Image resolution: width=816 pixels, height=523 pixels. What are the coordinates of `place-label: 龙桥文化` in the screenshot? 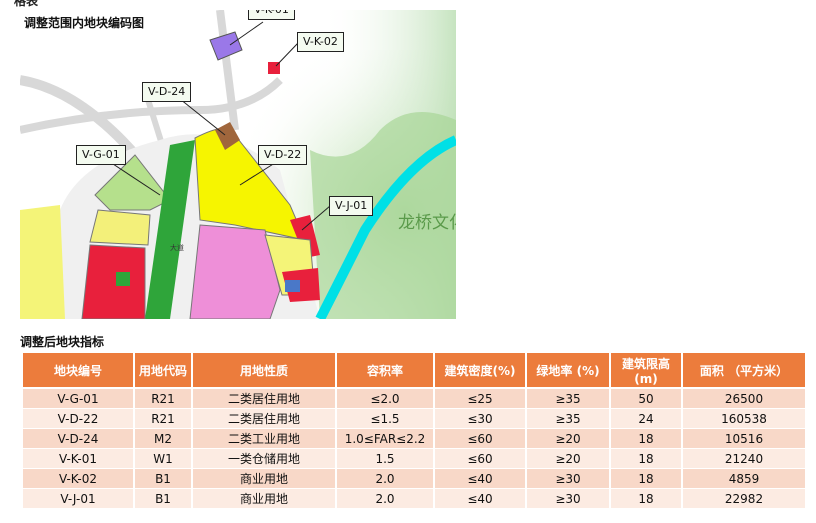 It's located at (427, 222).